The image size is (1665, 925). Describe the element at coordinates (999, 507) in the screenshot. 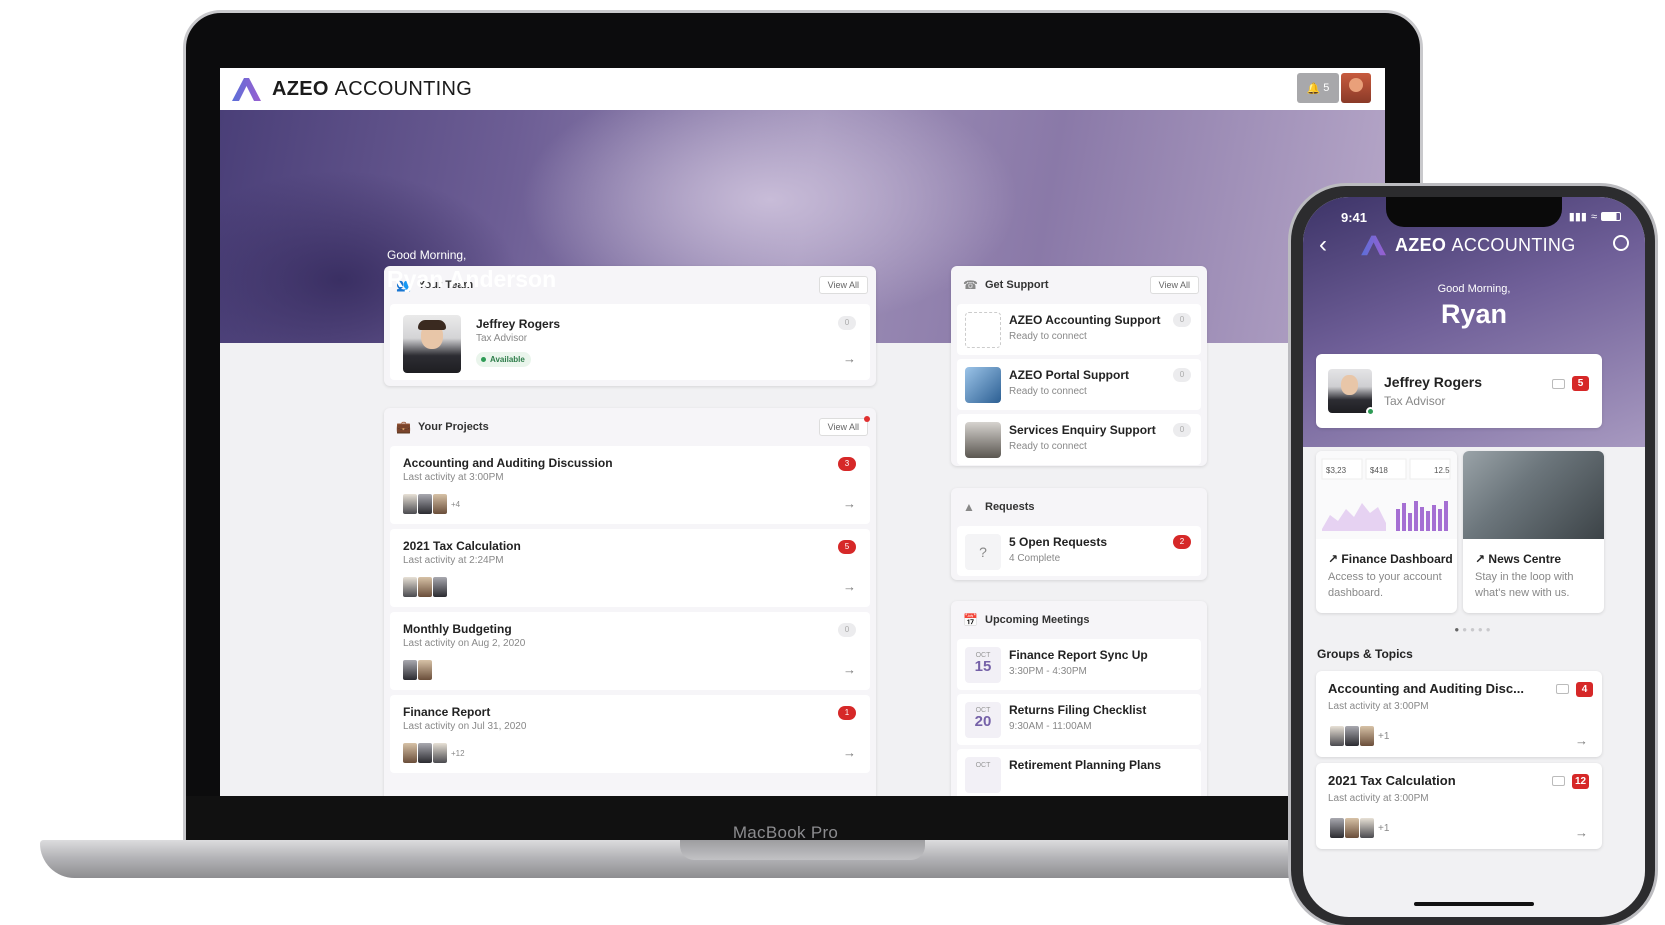

I see `requests-header: ▲ Requests` at that location.